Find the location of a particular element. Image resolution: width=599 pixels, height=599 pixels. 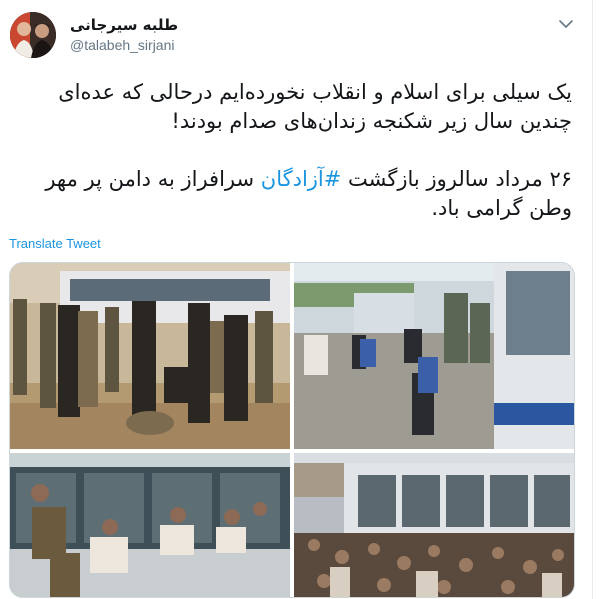

hashtag-link: #آزادگان is located at coordinates (301, 179).